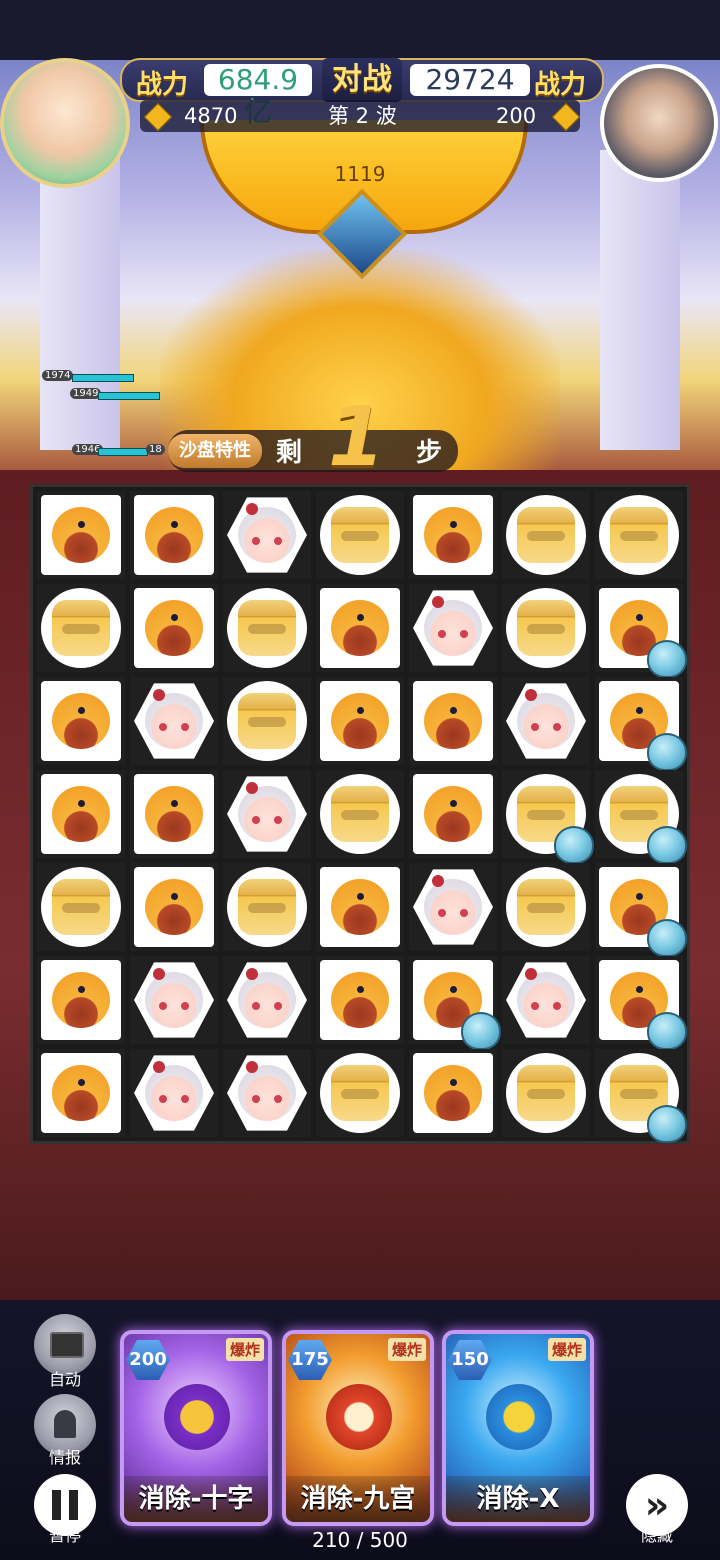  Describe the element at coordinates (65, 123) in the screenshot. I see `player-avatar` at that location.